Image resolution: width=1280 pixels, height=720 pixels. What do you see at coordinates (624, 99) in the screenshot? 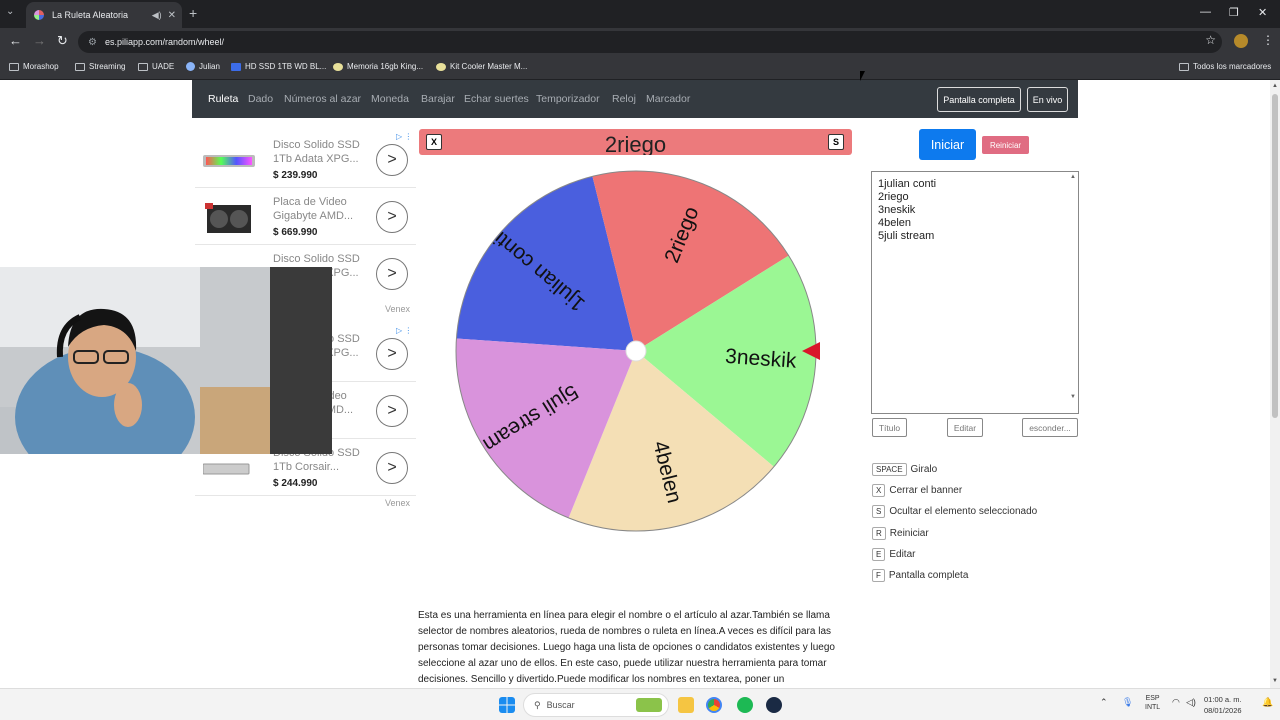
I see `nav-item-reloj: Reloj` at bounding box center [624, 99].